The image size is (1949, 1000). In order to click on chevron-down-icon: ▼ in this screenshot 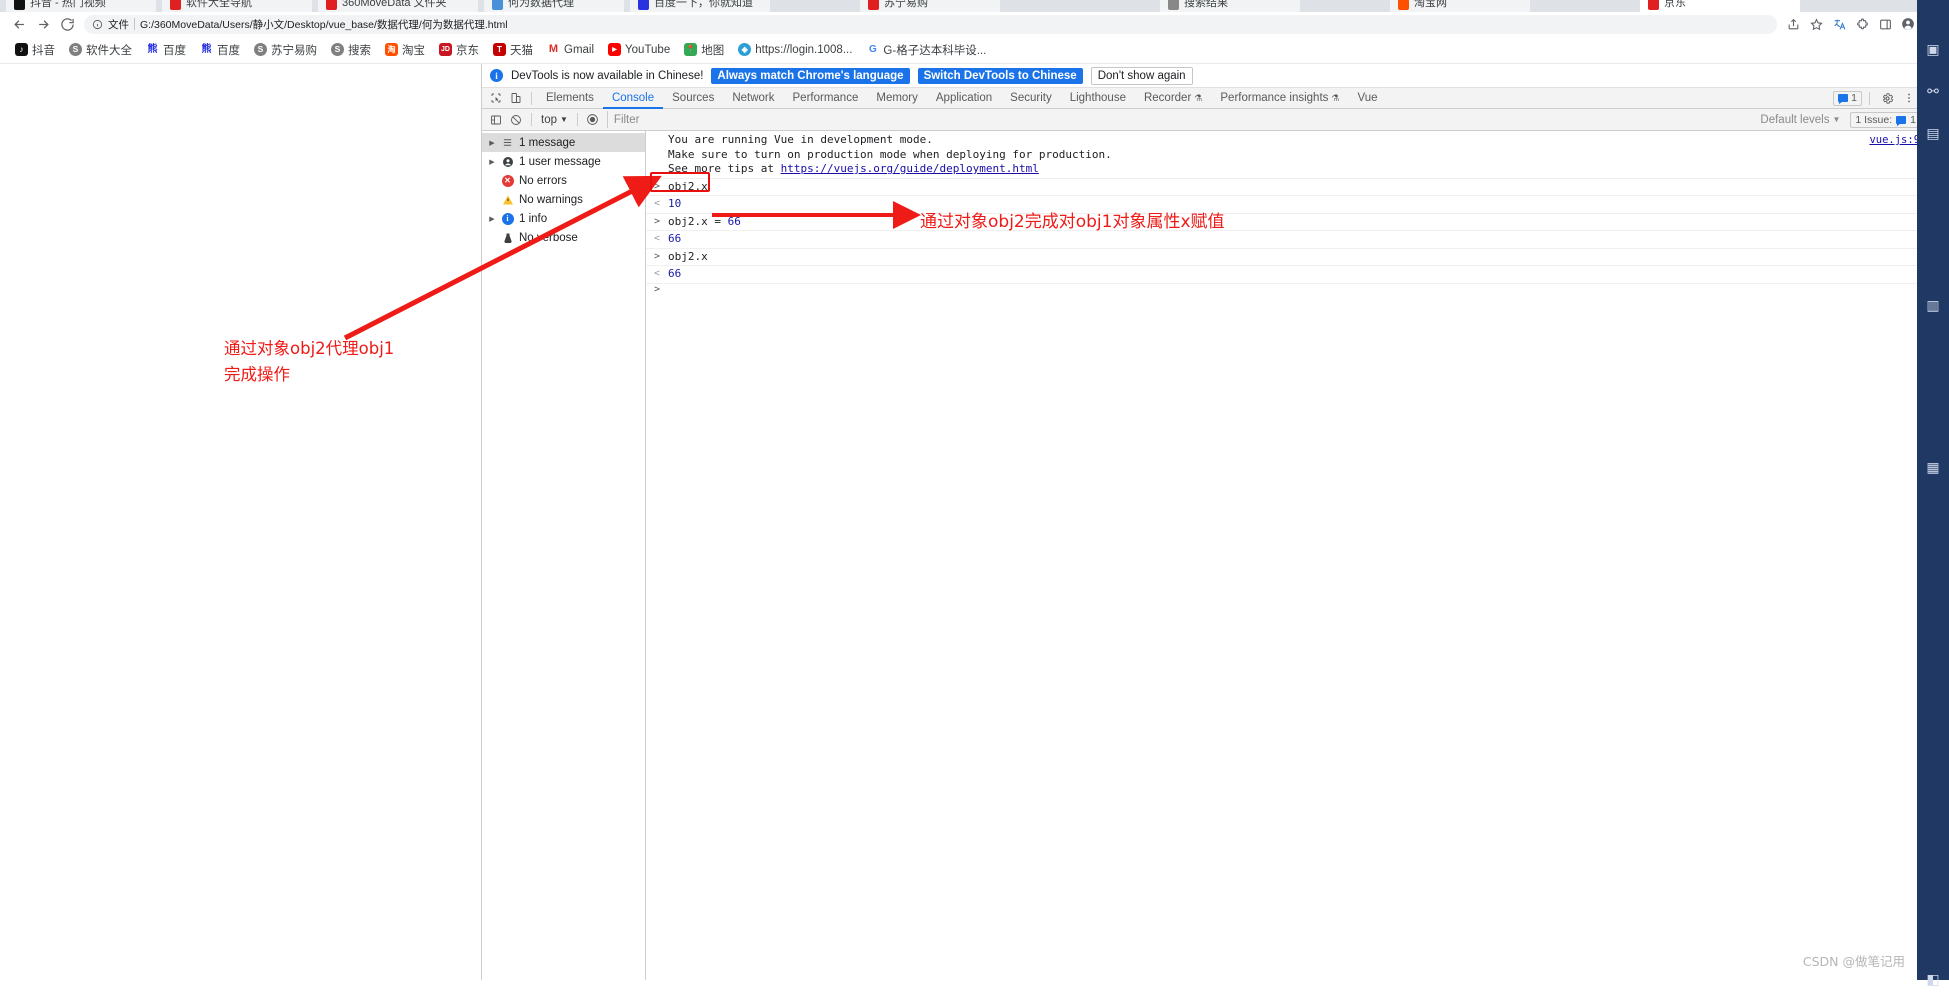, I will do `click(1836, 119)`.